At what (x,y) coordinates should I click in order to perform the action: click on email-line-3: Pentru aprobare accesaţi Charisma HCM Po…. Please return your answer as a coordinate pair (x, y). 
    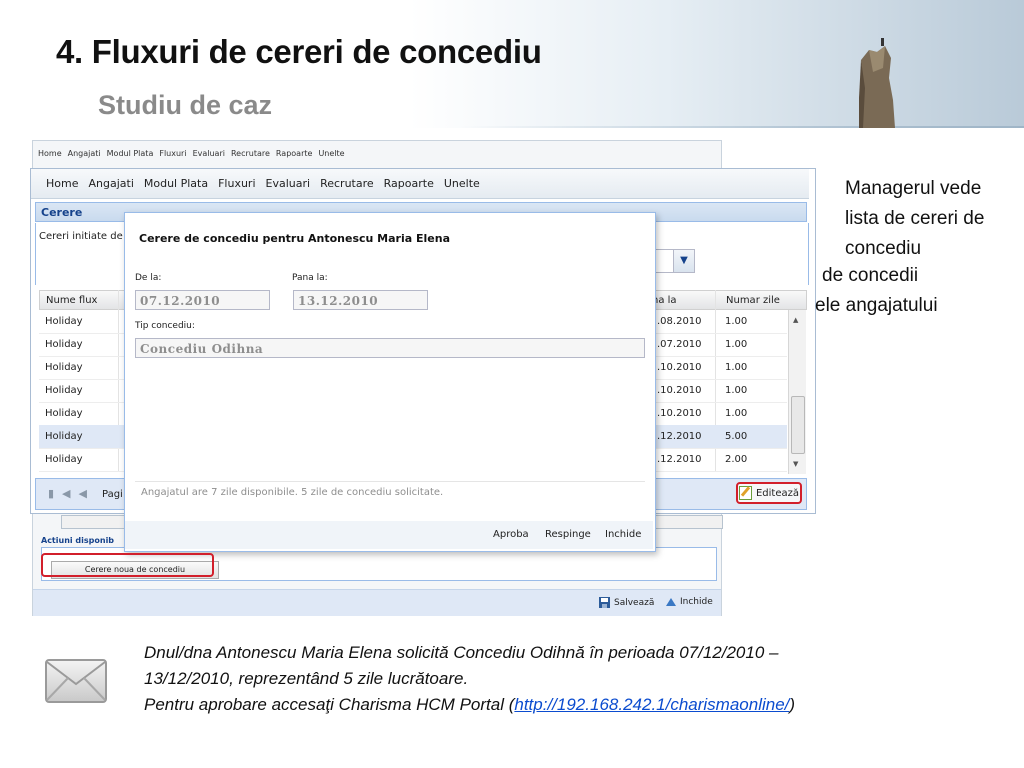
    Looking at the image, I should click on (554, 705).